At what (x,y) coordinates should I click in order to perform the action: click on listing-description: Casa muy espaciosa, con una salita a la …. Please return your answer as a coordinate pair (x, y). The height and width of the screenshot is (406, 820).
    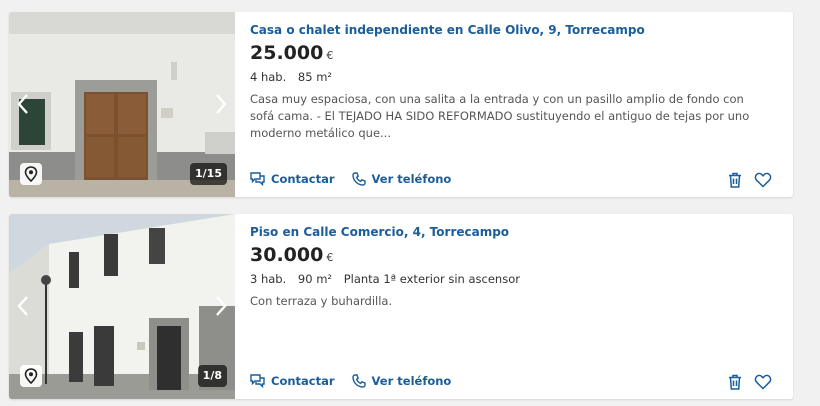
    Looking at the image, I should click on (500, 116).